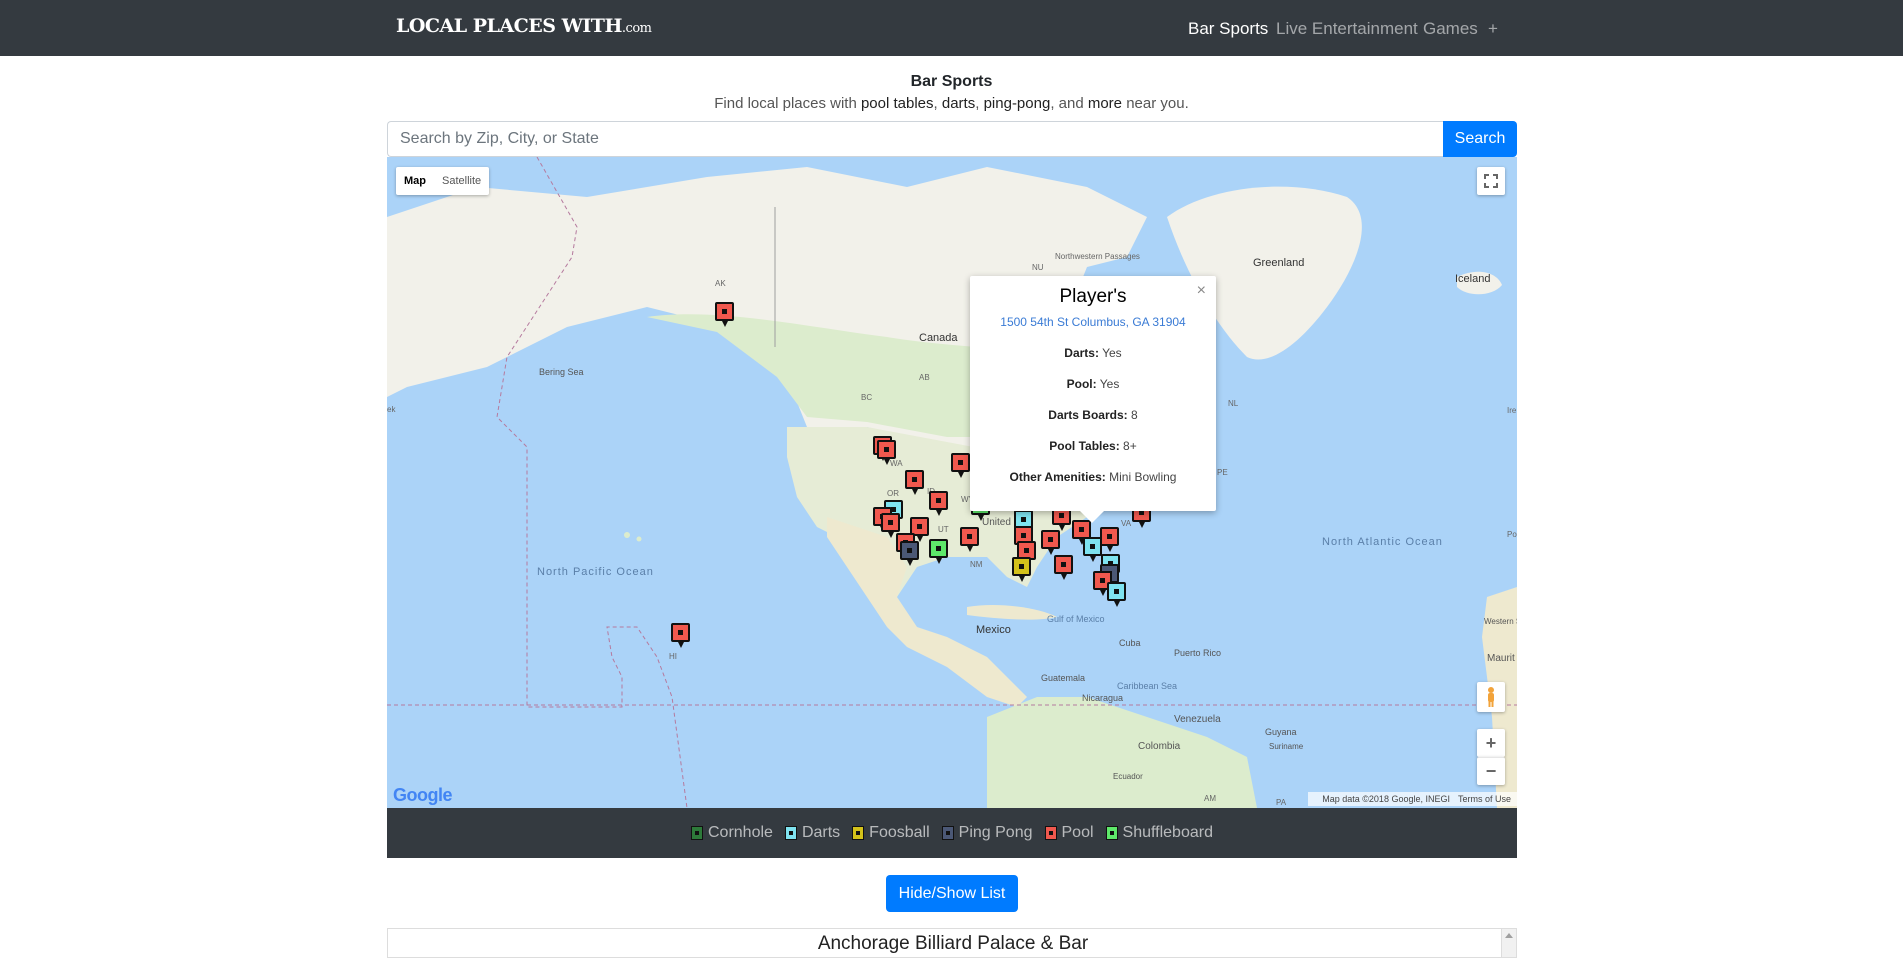 This screenshot has height=958, width=1903. I want to click on brand-logo: LOCAL PLACES WITH.com, so click(524, 26).